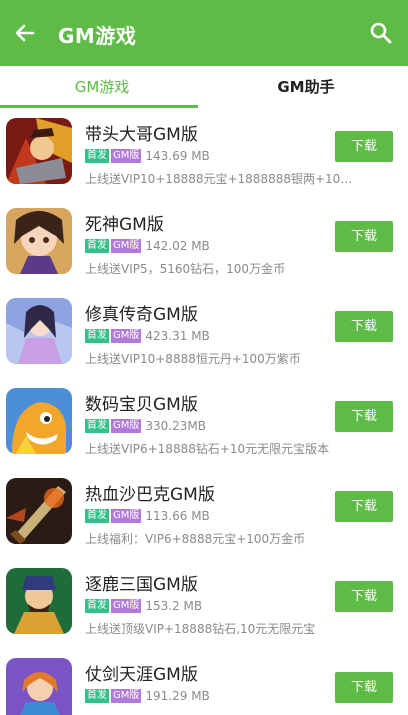 The image size is (408, 715). Describe the element at coordinates (150, 495) in the screenshot. I see `game-name: 热血沙巴克GM版` at that location.